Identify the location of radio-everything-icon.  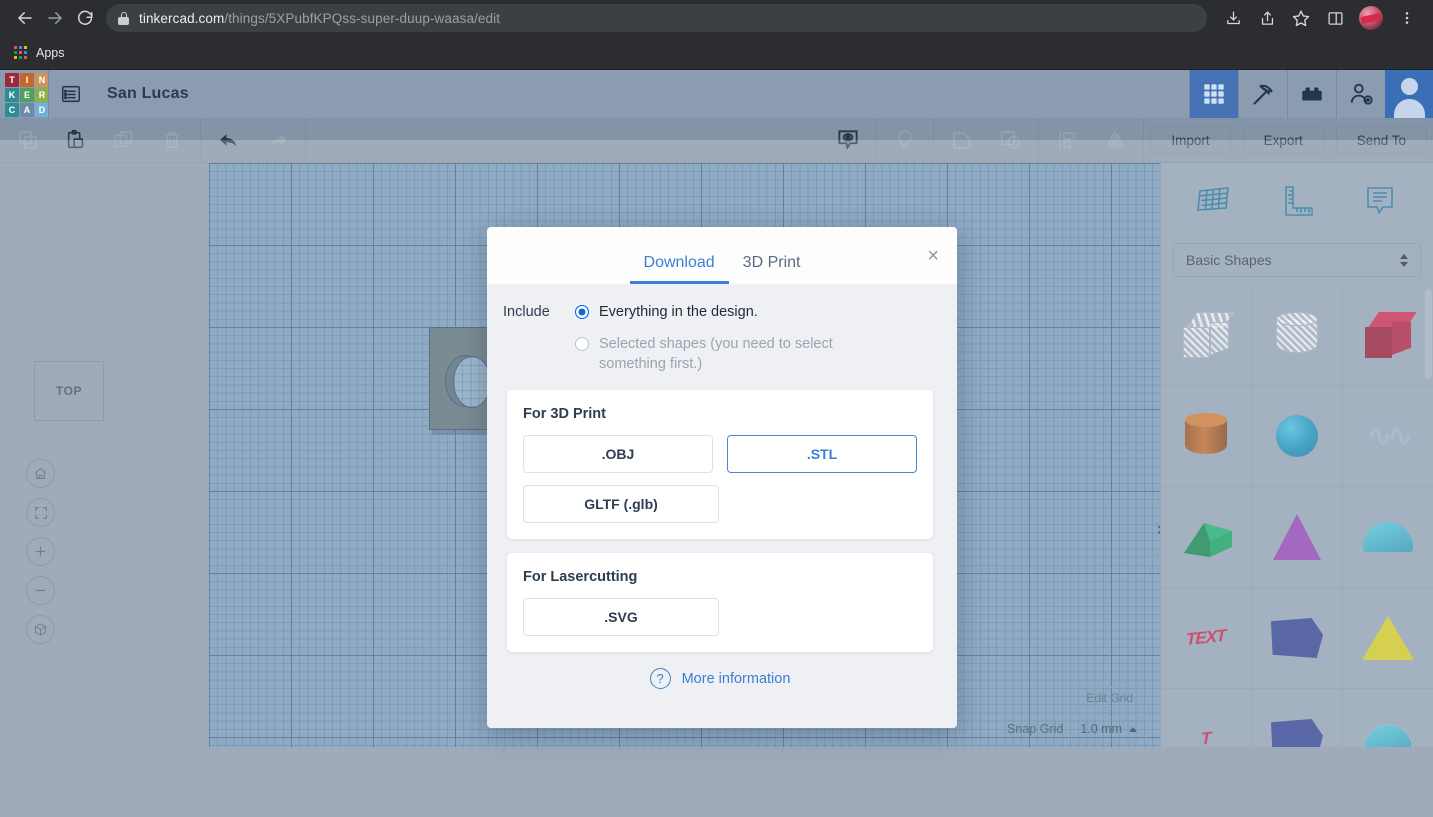
(582, 312).